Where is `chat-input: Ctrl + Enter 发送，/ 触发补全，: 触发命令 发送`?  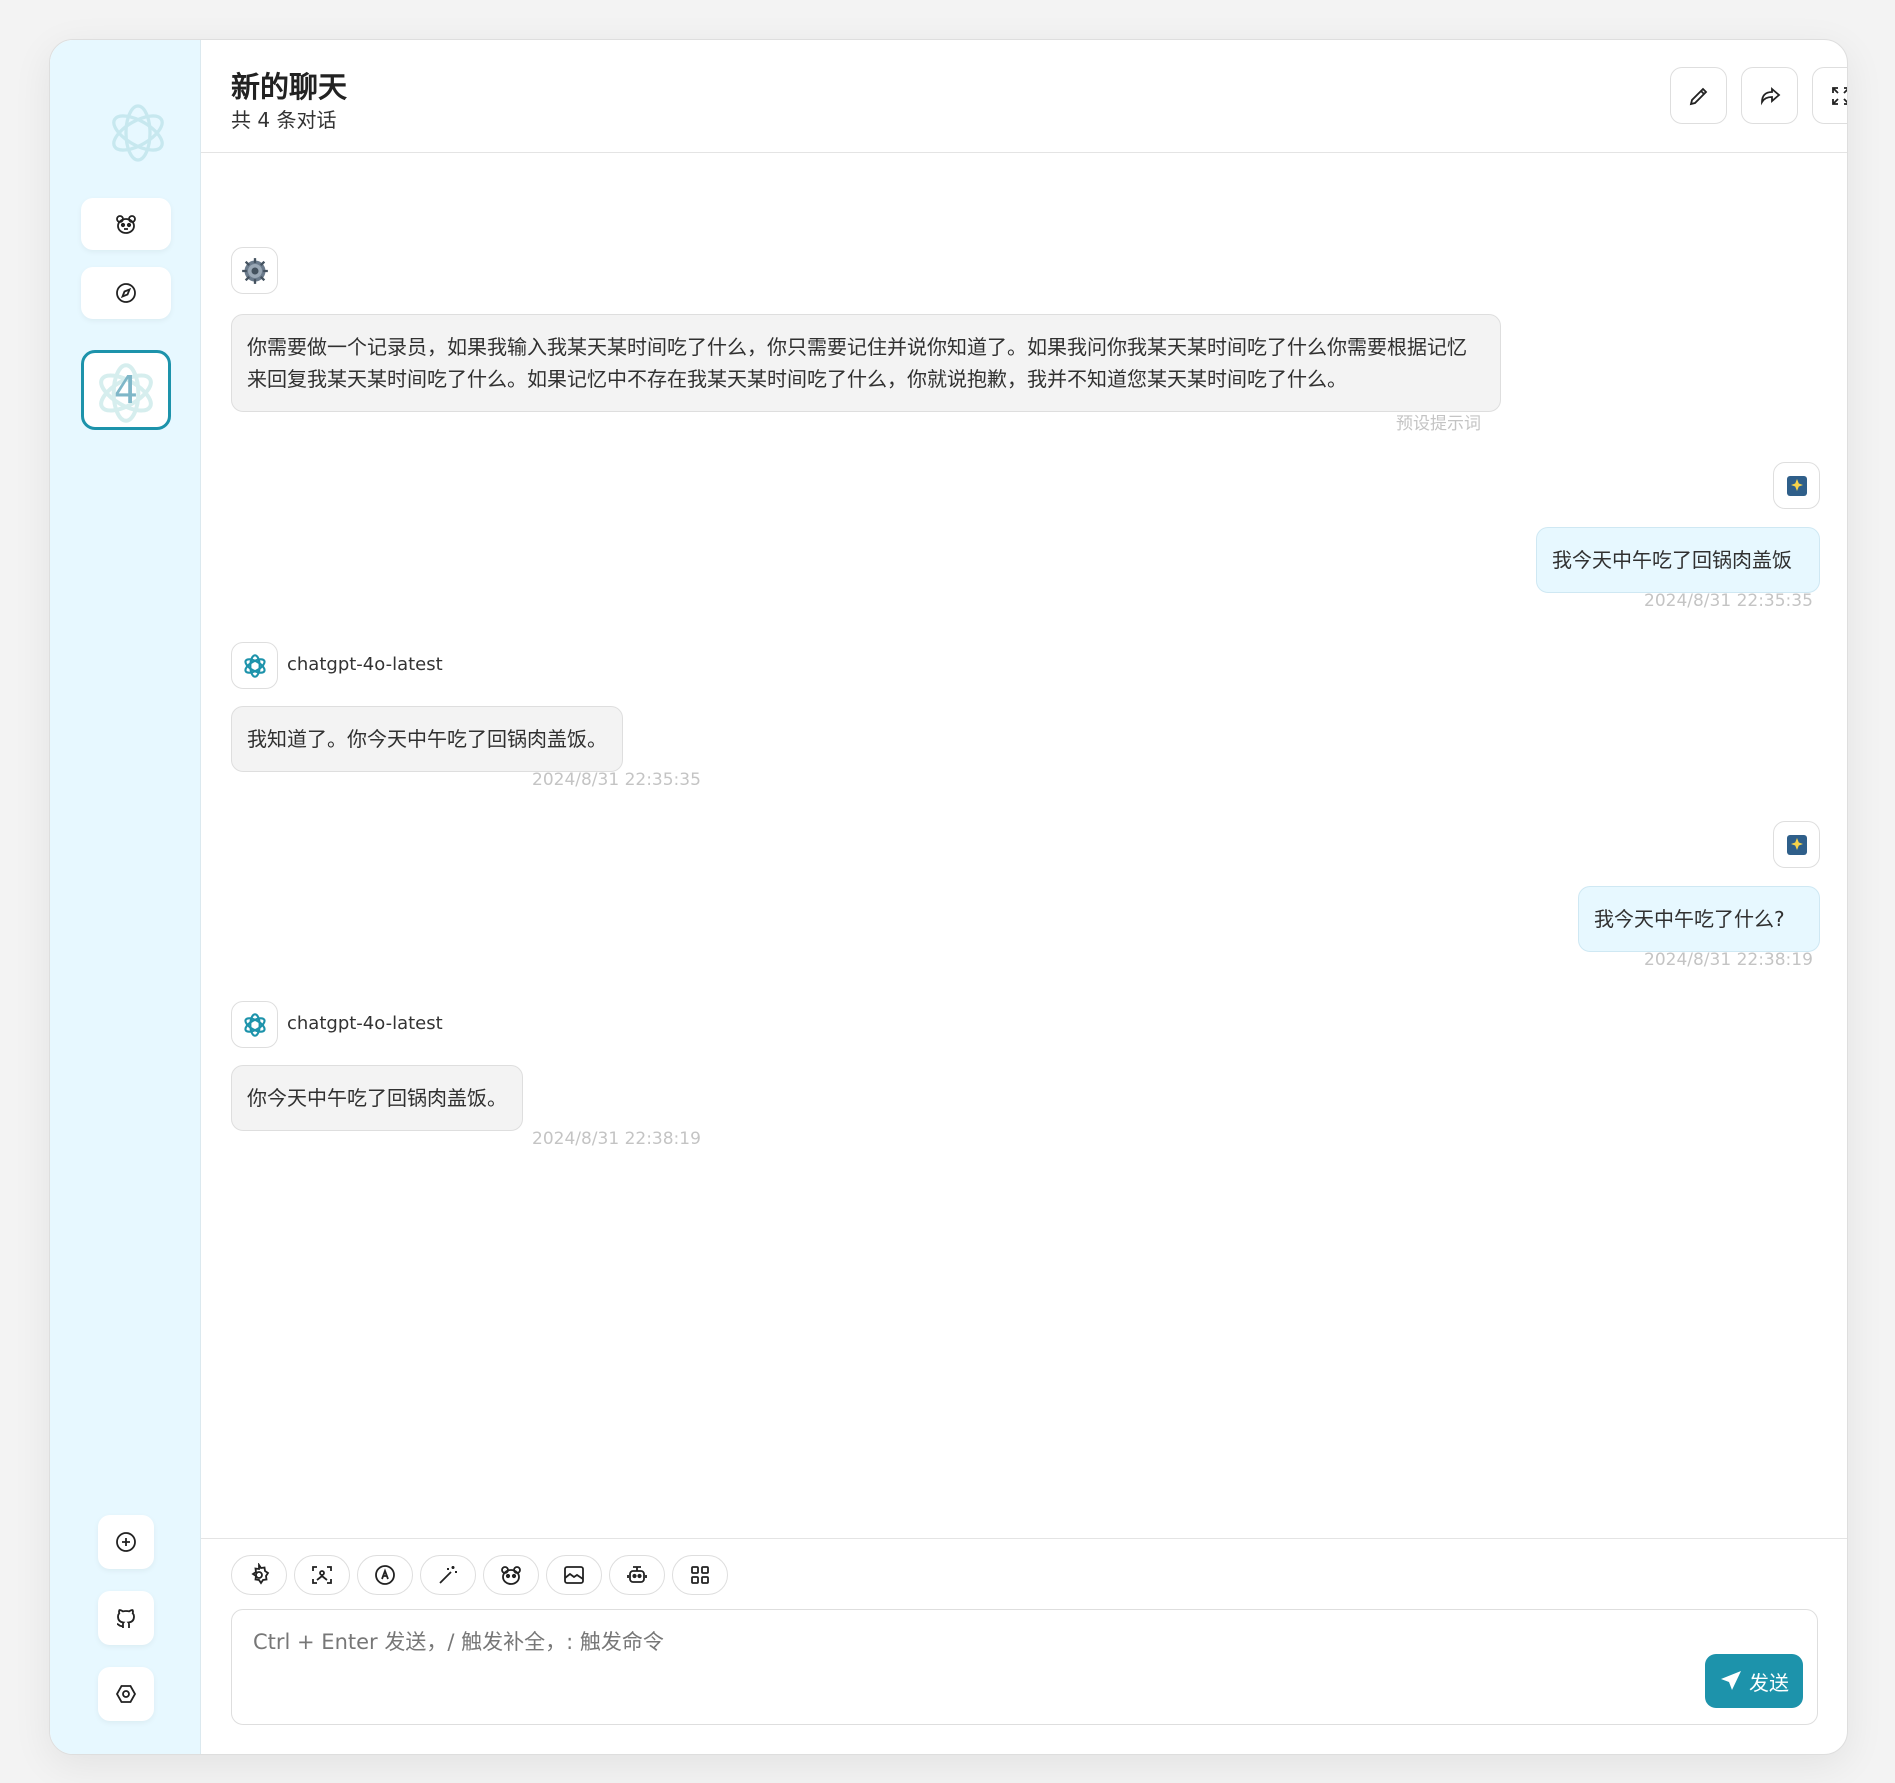 chat-input: Ctrl + Enter 发送，/ 触发补全，: 触发命令 发送 is located at coordinates (1024, 1667).